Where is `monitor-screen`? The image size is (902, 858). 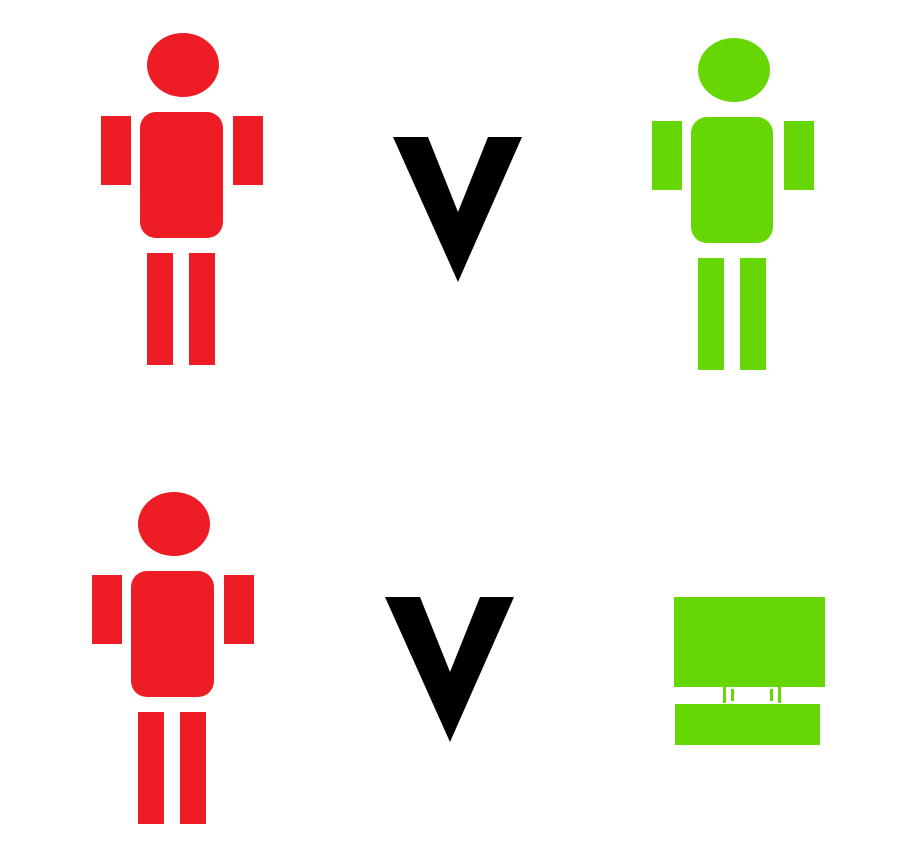 monitor-screen is located at coordinates (749, 642).